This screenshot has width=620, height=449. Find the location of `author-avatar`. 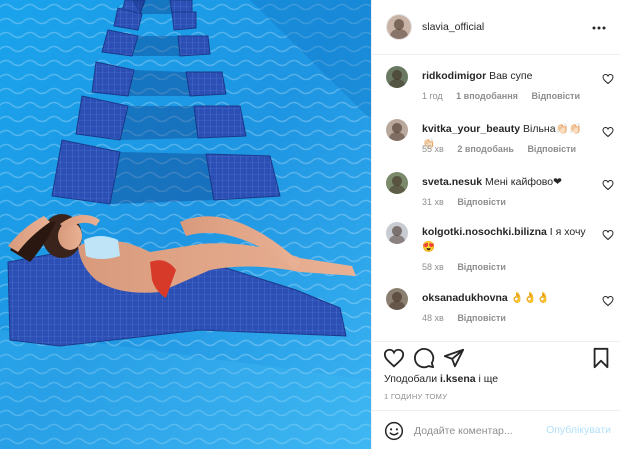

author-avatar is located at coordinates (399, 27).